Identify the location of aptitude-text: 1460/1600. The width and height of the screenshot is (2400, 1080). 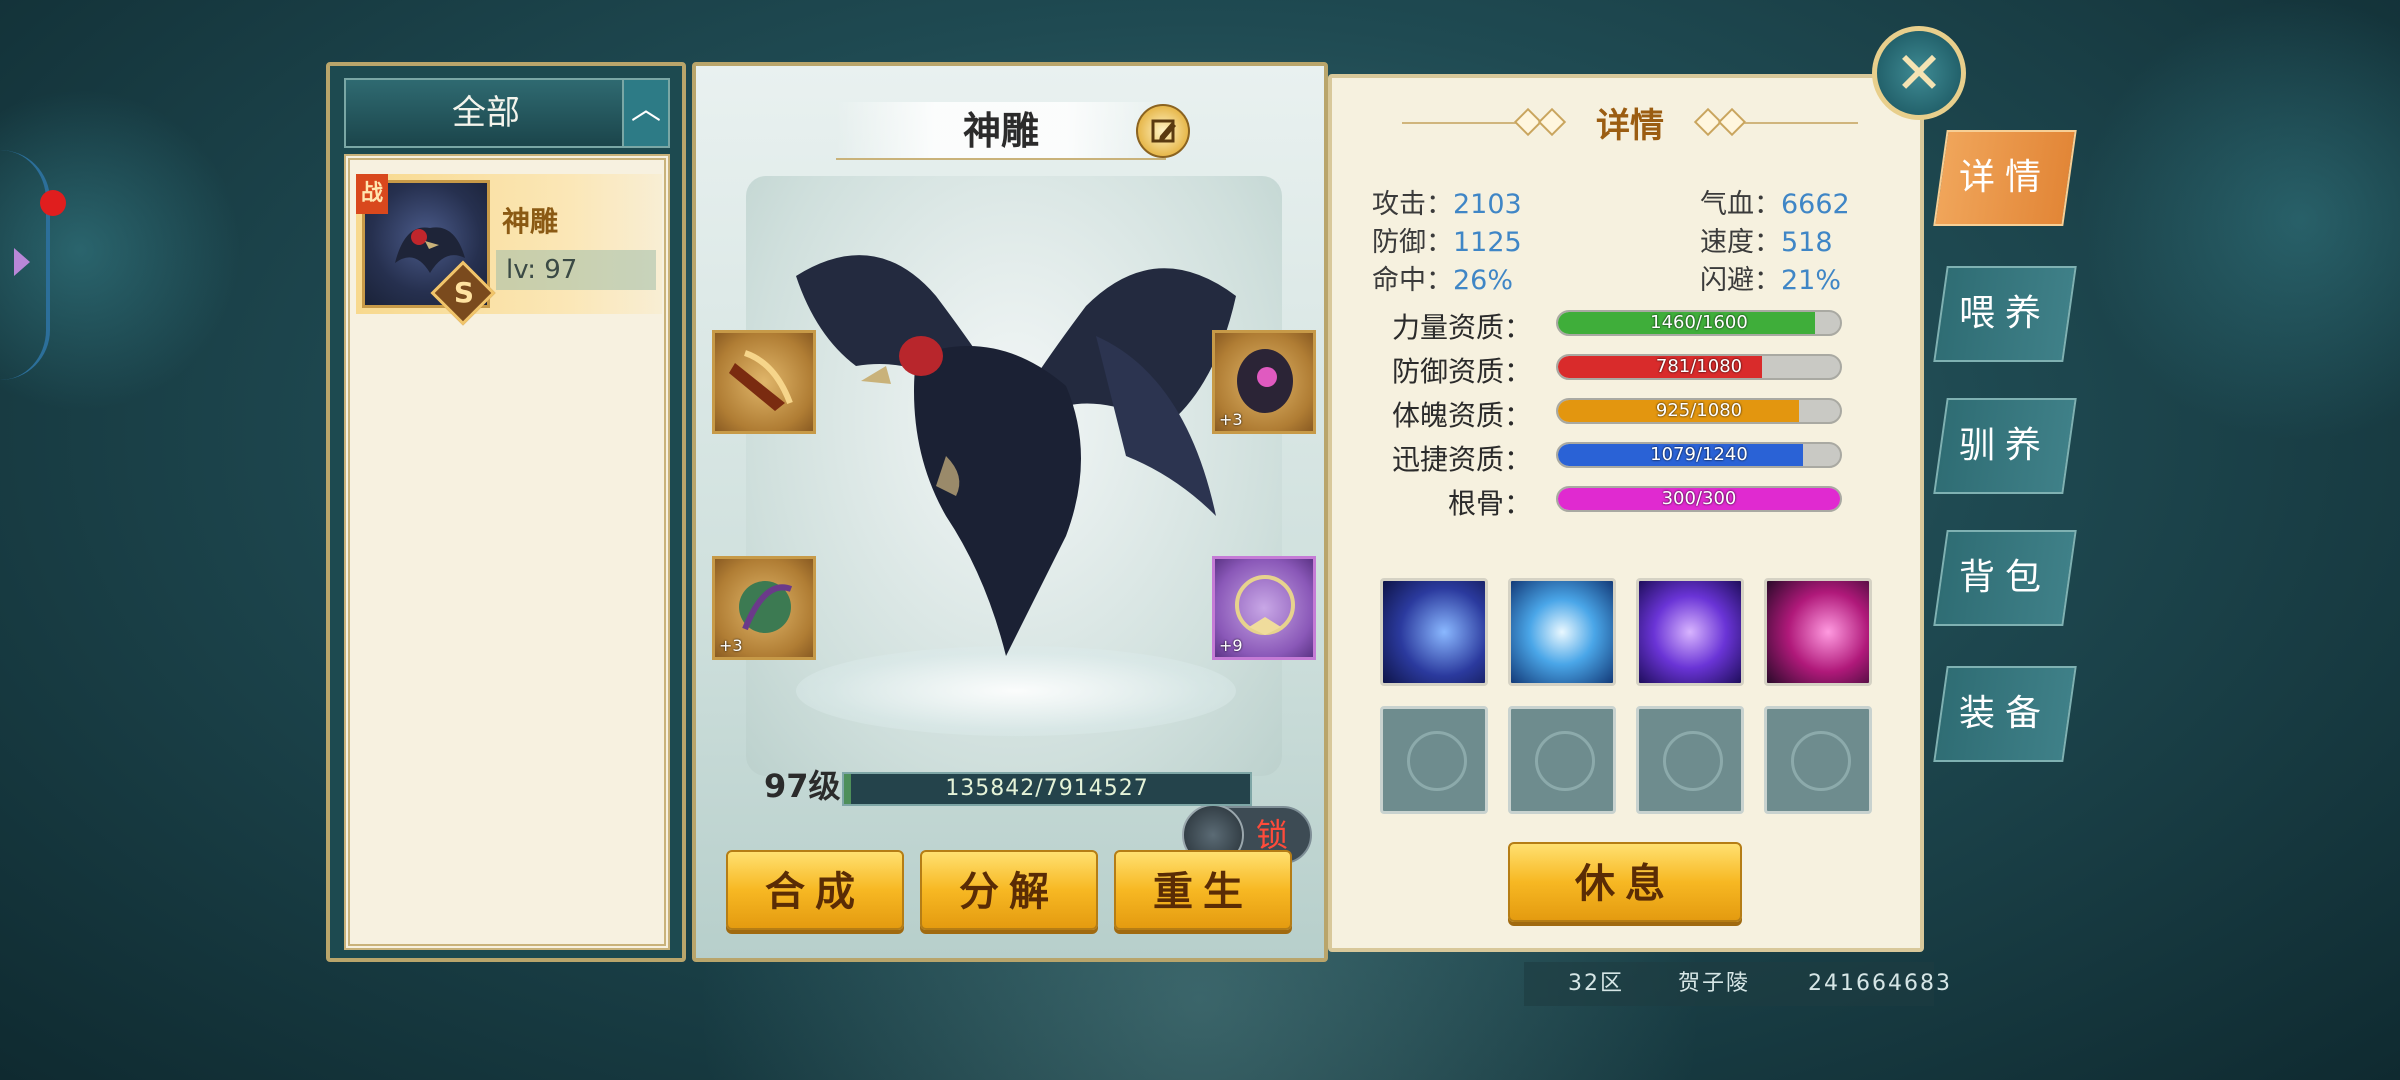
(1699, 322).